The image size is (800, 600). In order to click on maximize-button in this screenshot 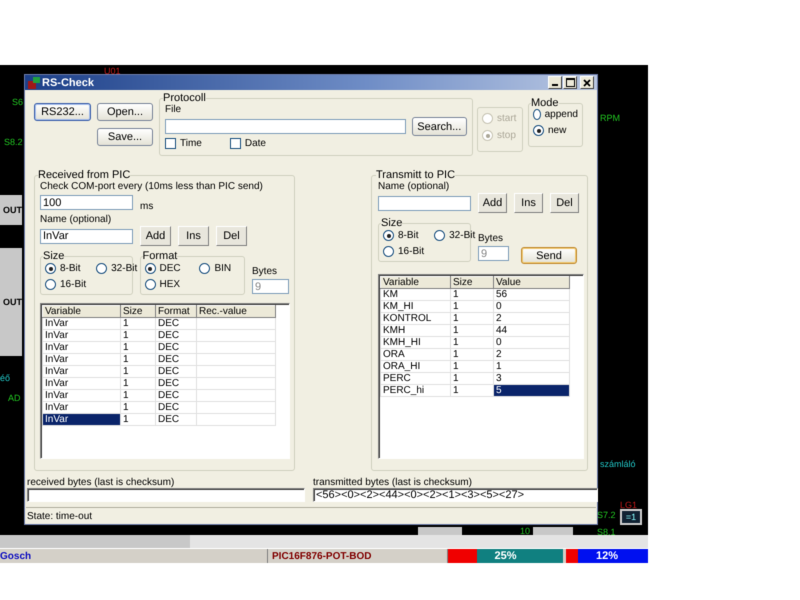, I will do `click(570, 82)`.